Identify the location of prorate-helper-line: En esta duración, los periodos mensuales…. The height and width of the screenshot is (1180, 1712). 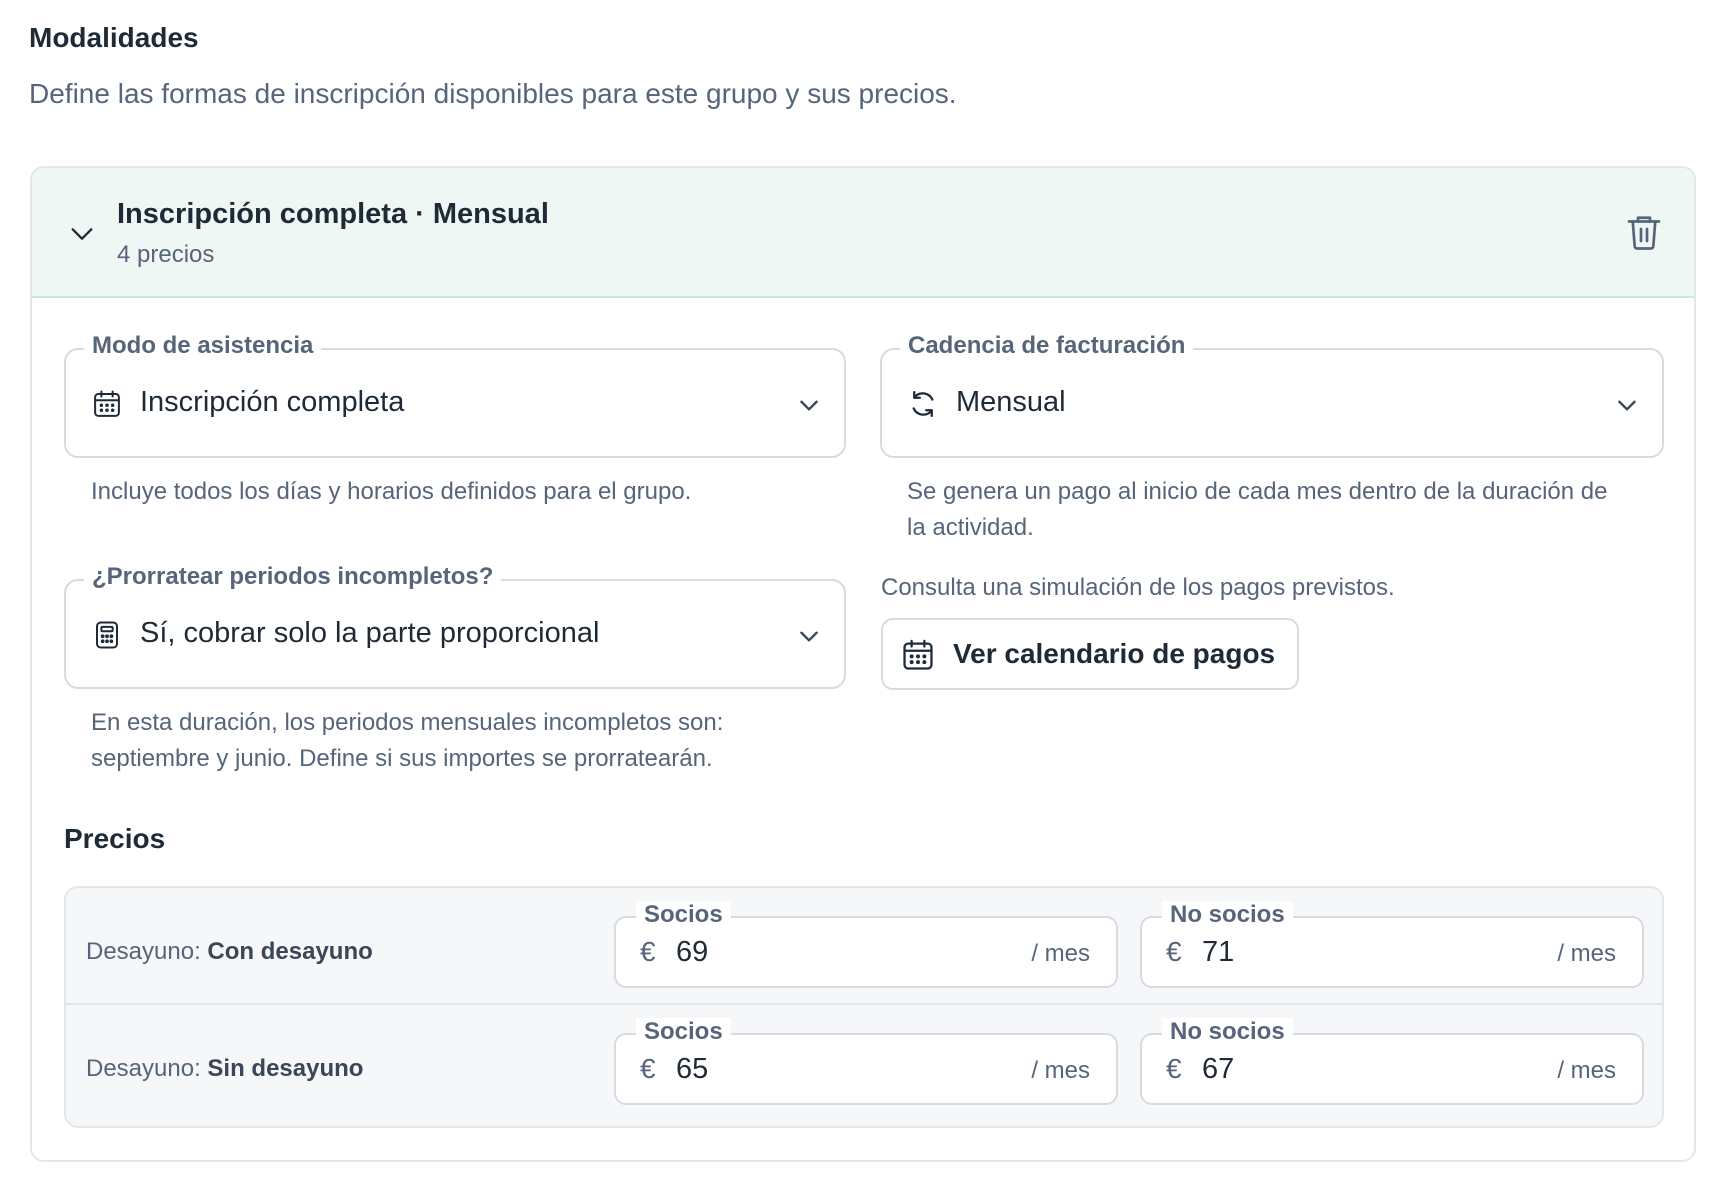
(407, 722).